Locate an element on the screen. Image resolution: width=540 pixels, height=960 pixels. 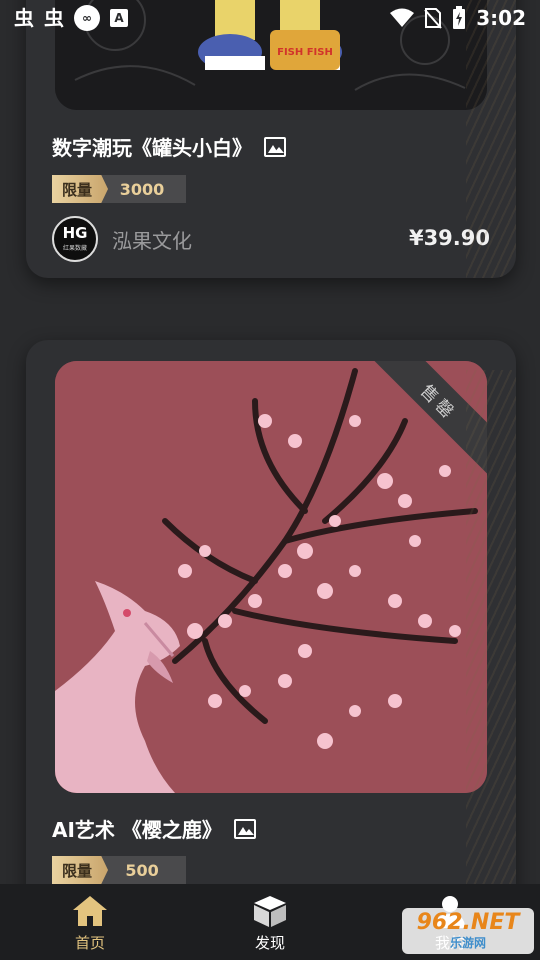
limit-badge: 限量 3000 is located at coordinates (119, 189).